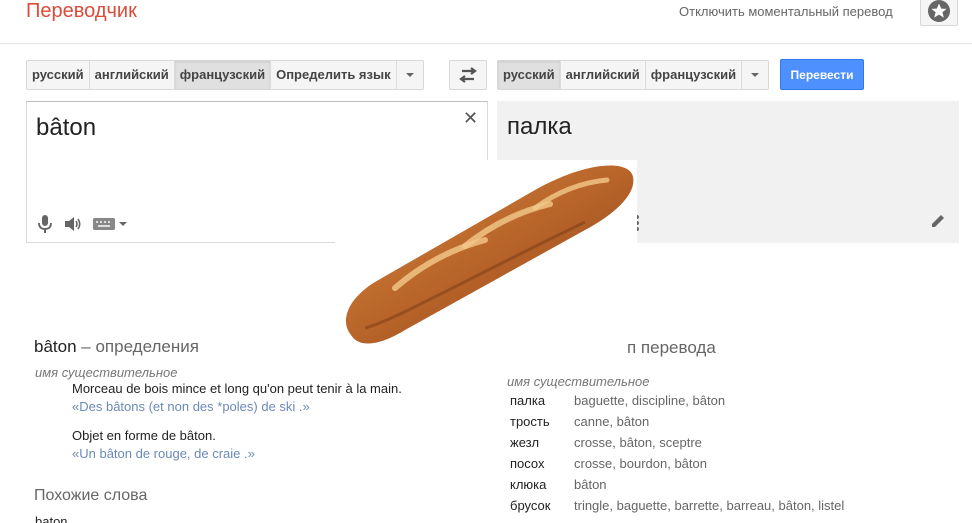 The width and height of the screenshot is (972, 523). I want to click on translation-synonyms: bâton, so click(590, 484).